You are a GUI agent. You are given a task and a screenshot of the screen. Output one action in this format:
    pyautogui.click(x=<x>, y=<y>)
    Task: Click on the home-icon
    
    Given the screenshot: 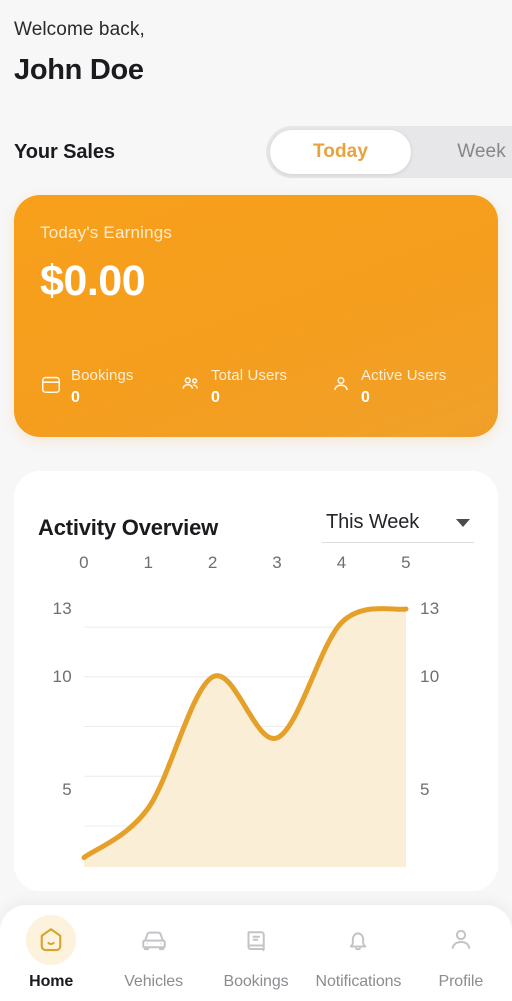 What is the action you would take?
    pyautogui.click(x=51, y=940)
    